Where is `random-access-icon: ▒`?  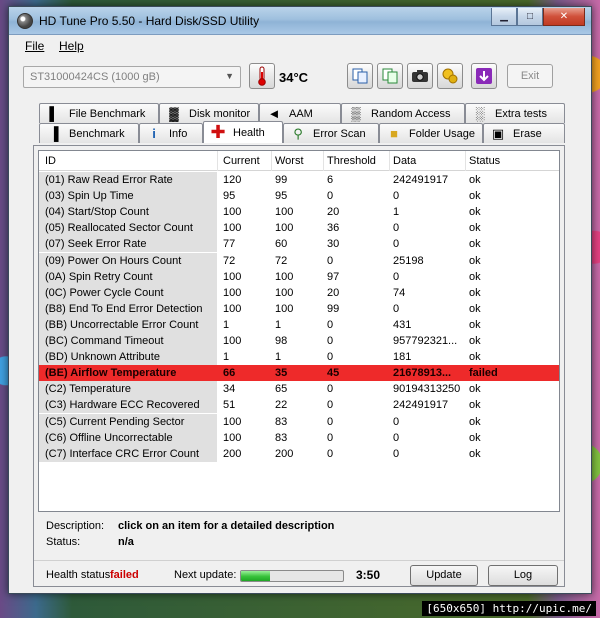 random-access-icon: ▒ is located at coordinates (356, 113).